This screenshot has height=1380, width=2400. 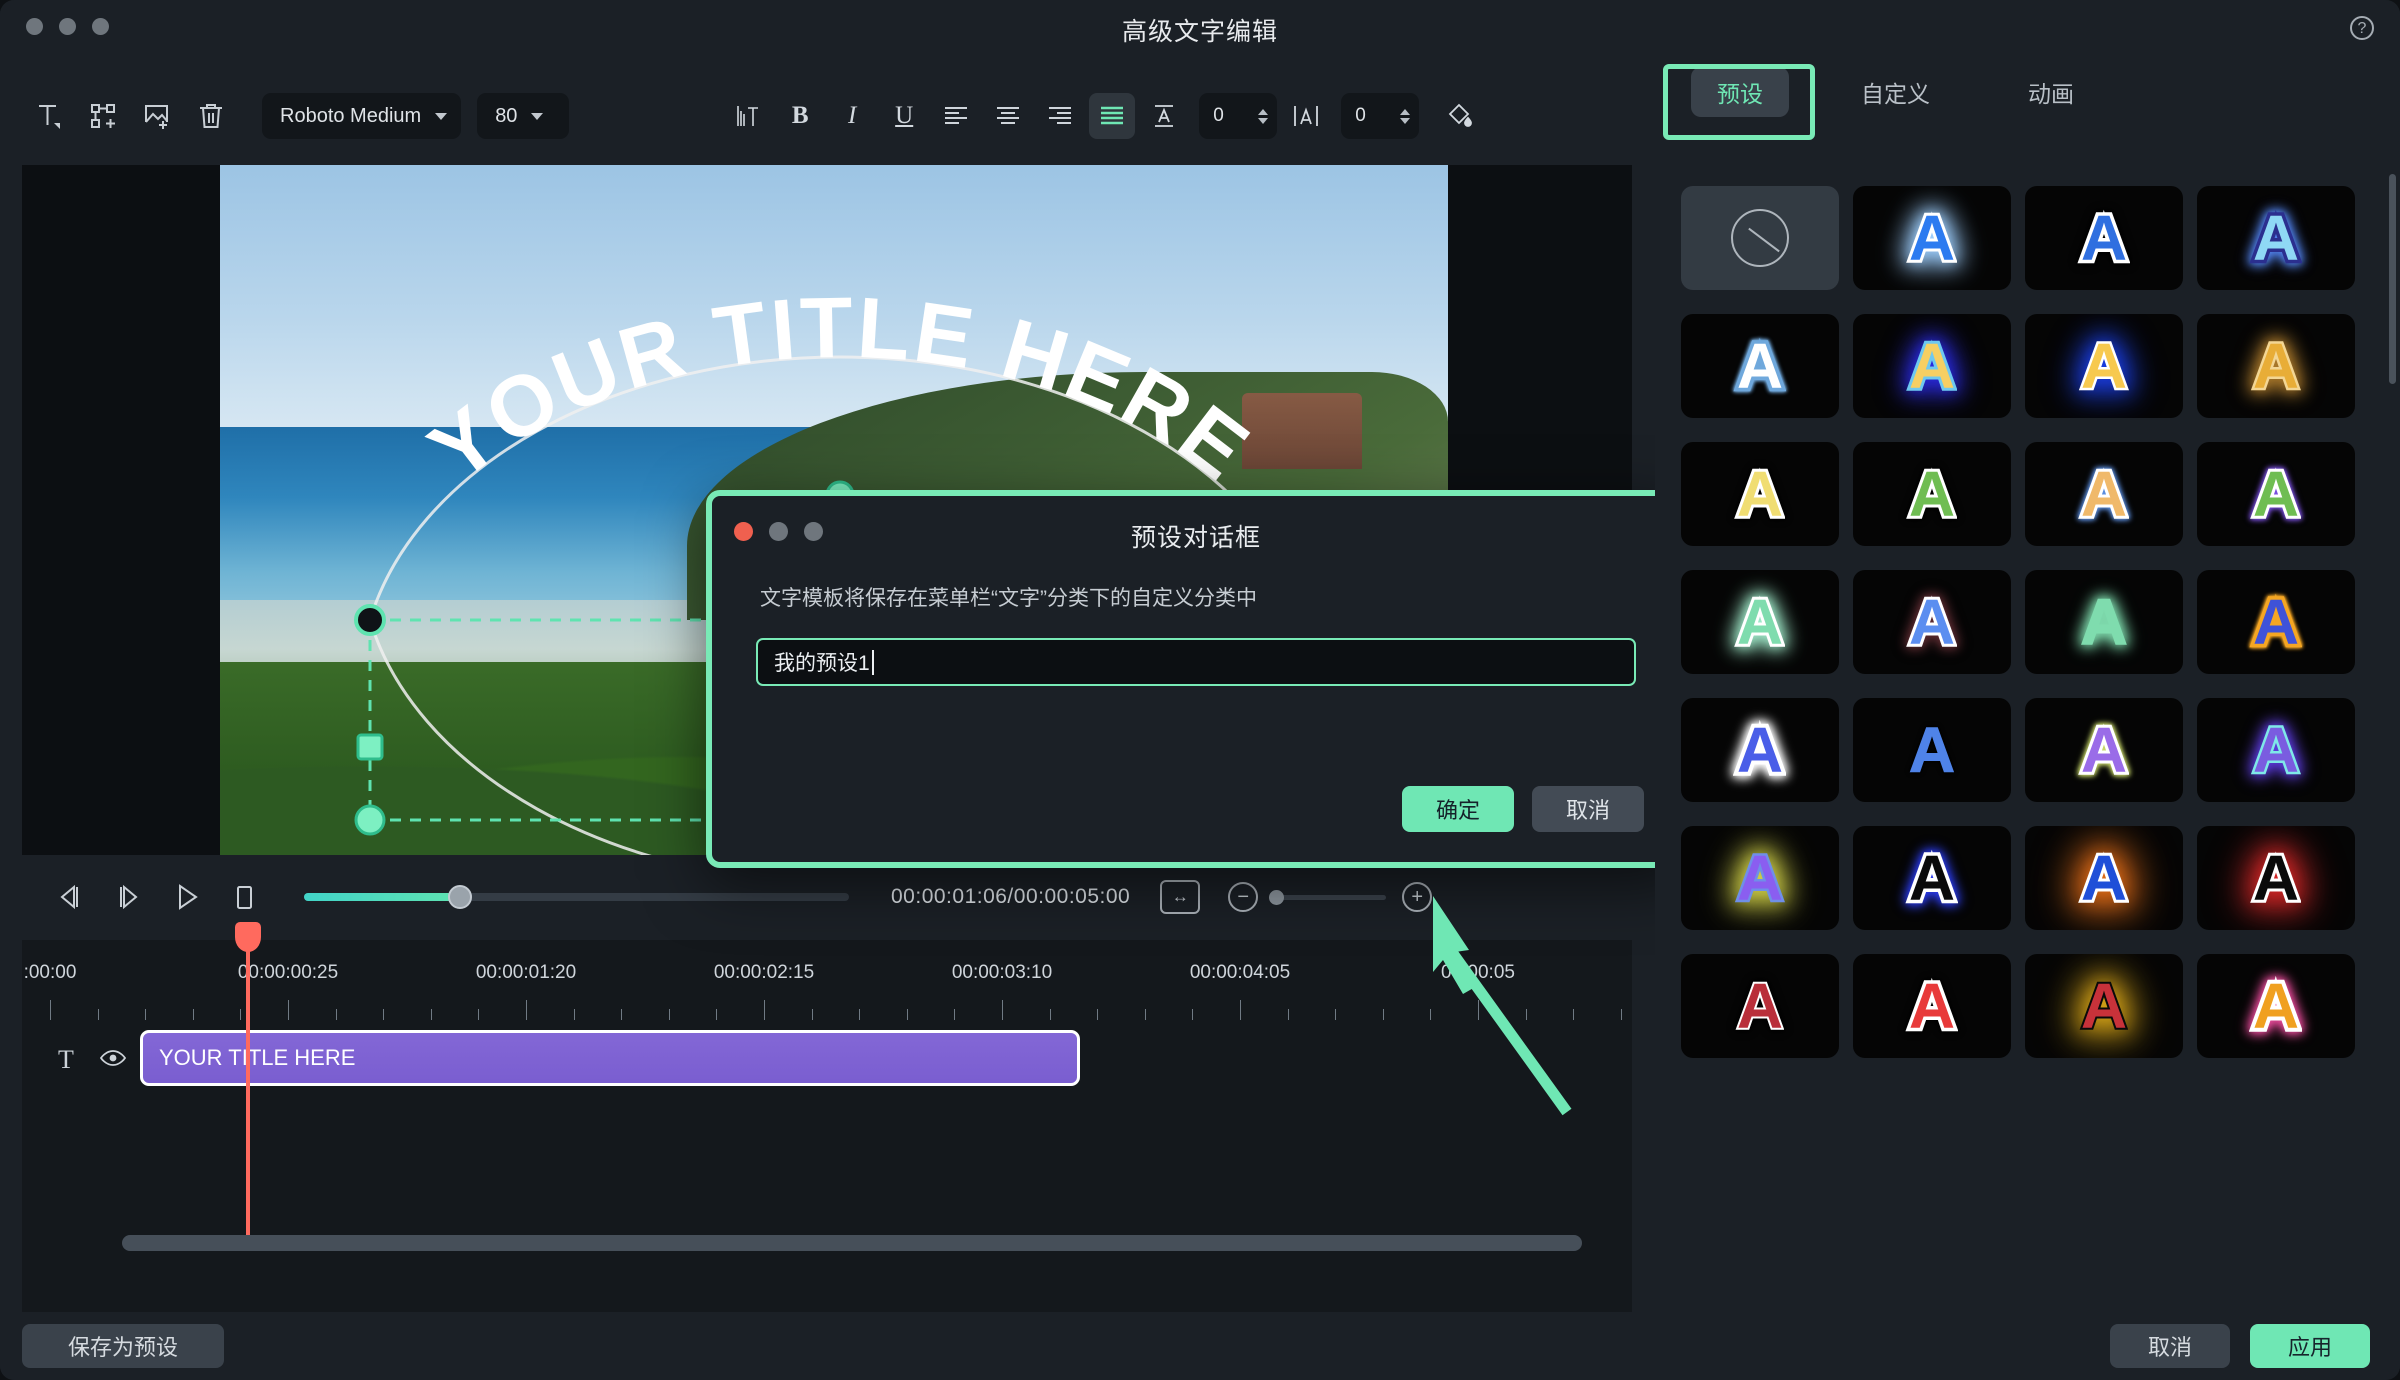 I want to click on play-button, so click(x=186, y=897).